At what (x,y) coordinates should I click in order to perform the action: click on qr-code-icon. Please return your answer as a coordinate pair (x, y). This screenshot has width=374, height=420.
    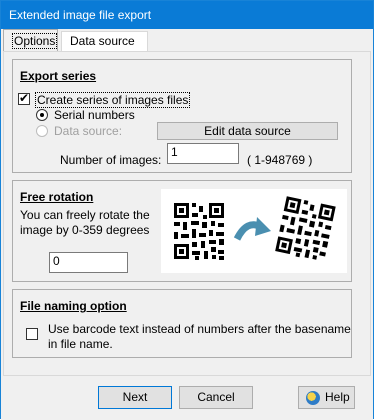
    Looking at the image, I should click on (199, 232).